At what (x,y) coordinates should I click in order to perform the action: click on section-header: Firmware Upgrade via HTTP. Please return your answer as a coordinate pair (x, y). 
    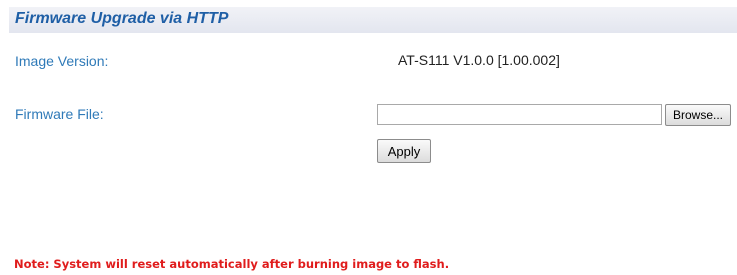
    Looking at the image, I should click on (373, 20).